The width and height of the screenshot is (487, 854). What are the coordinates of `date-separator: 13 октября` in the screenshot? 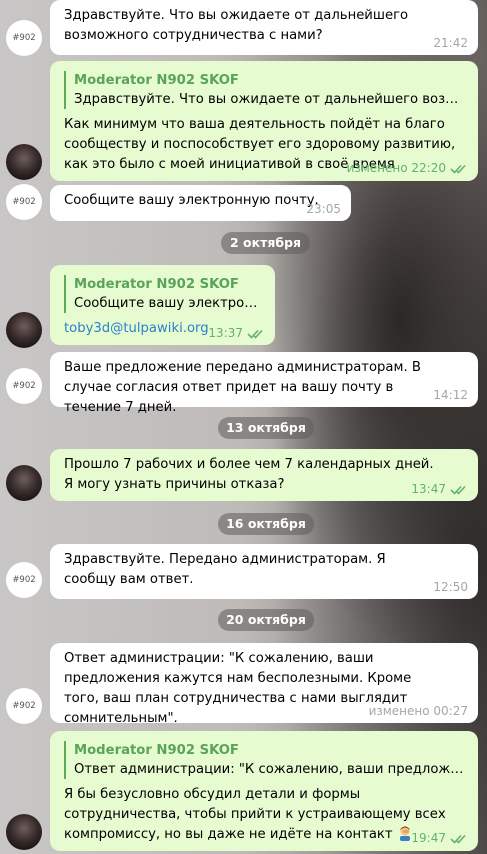 It's located at (266, 428).